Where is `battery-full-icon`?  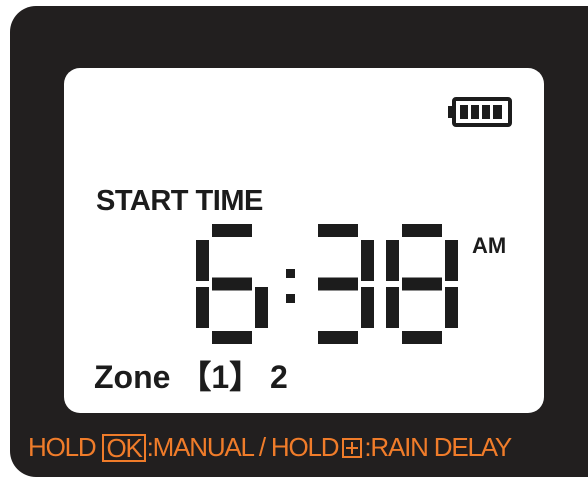
battery-full-icon is located at coordinates (480, 112).